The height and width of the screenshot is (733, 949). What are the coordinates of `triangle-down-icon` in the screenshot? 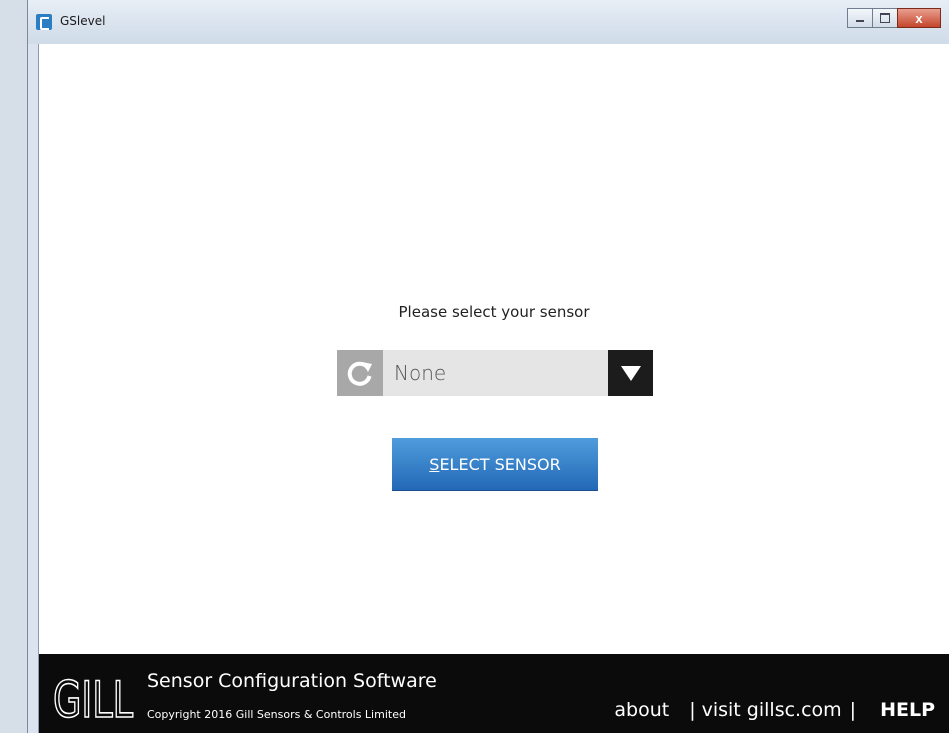 It's located at (630, 373).